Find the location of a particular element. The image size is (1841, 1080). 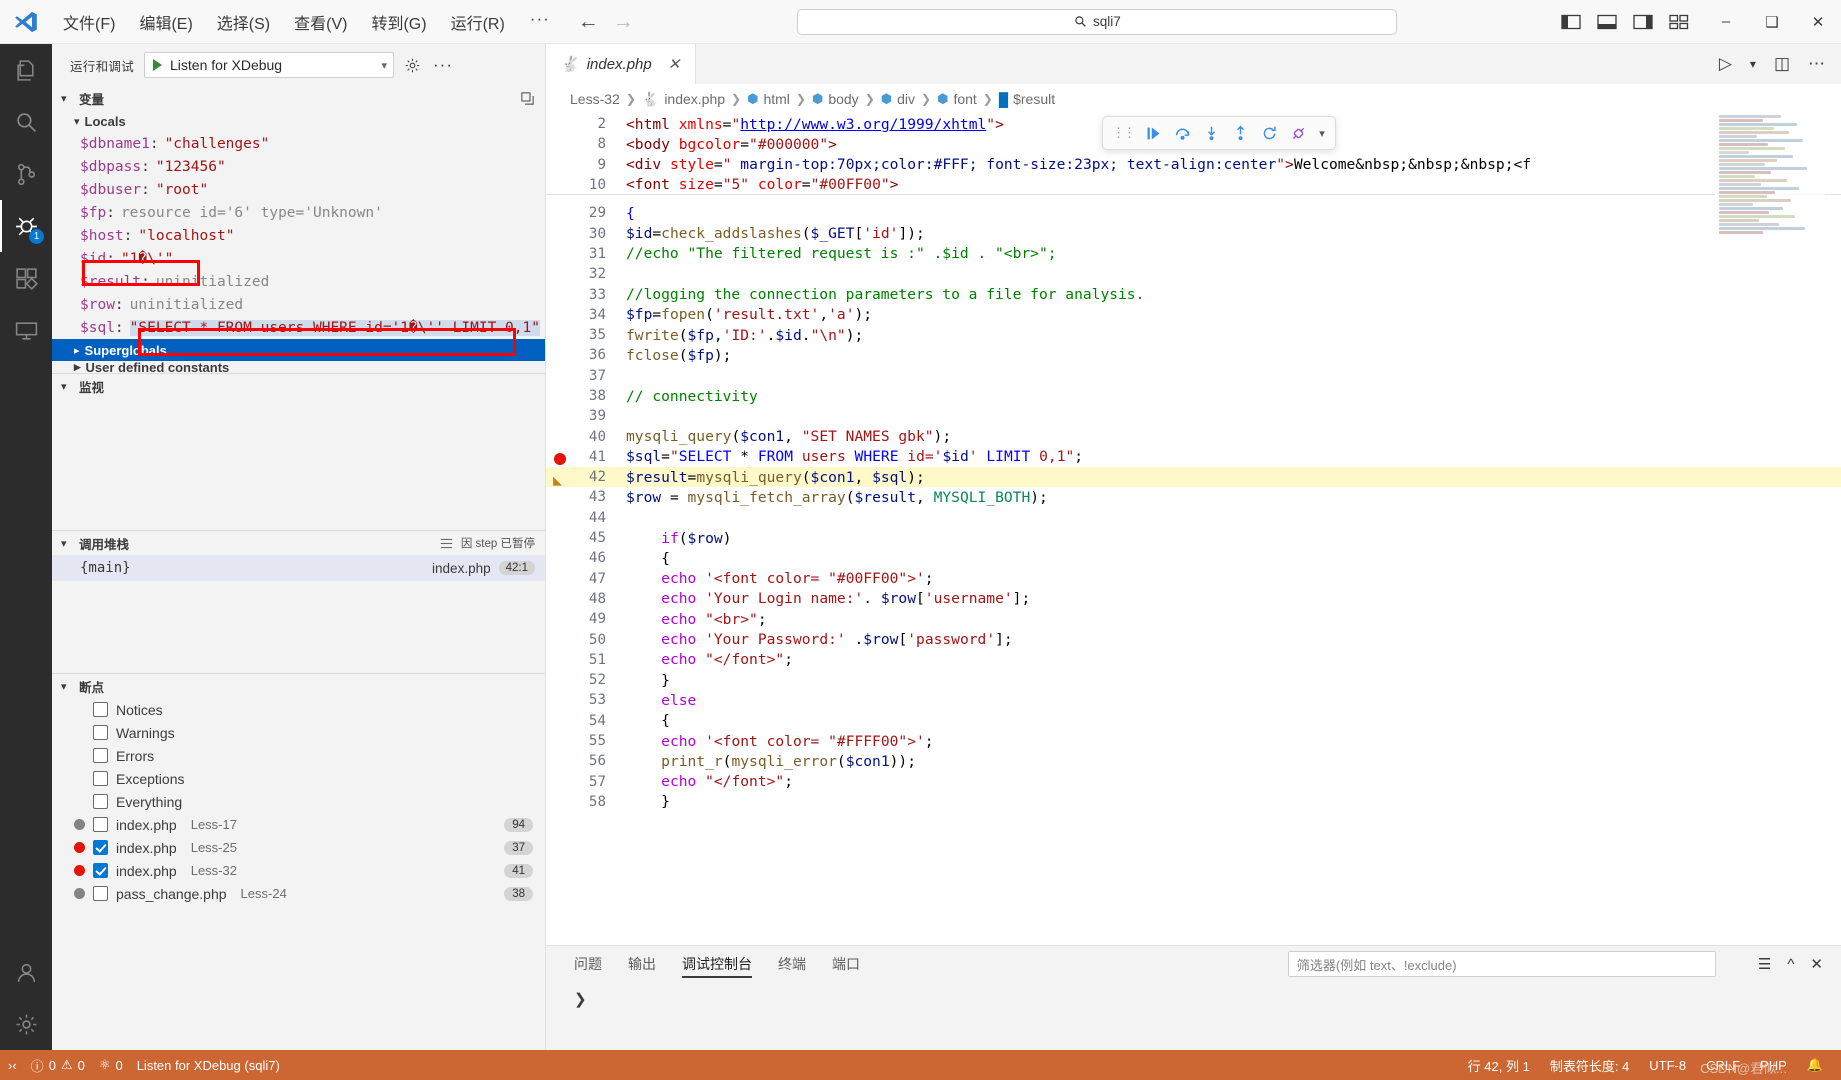

code-line: 47 echo '<font color= "#00FF00">'; is located at coordinates (1193, 579).